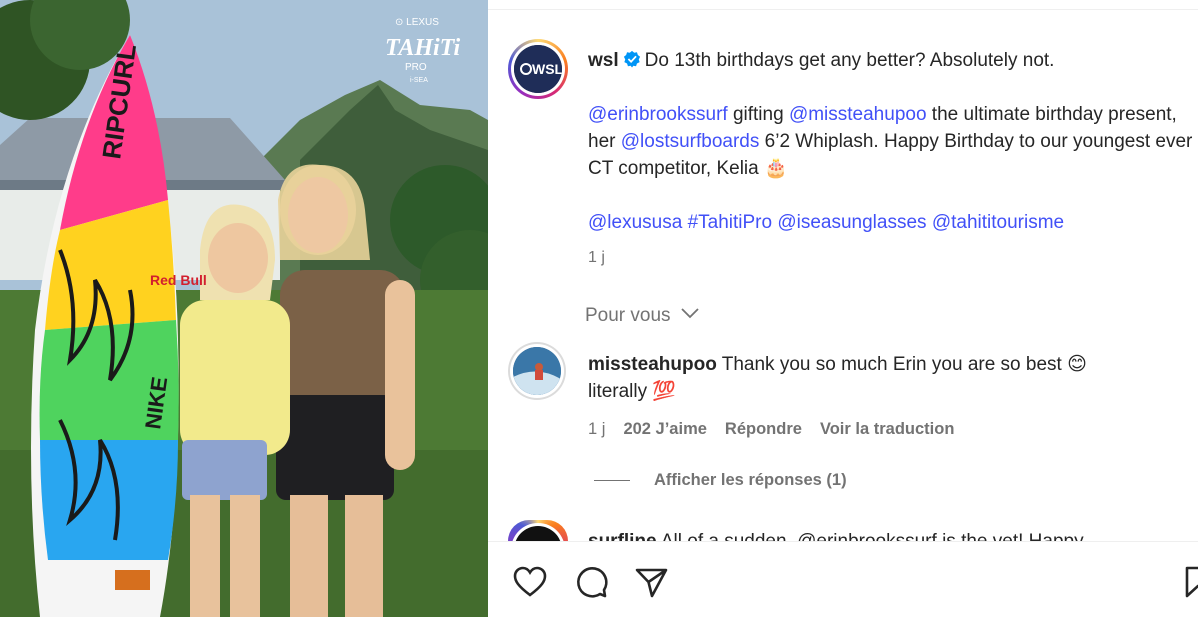  What do you see at coordinates (998, 222) in the screenshot?
I see `tag-tahititourisme: @tahititourisme` at bounding box center [998, 222].